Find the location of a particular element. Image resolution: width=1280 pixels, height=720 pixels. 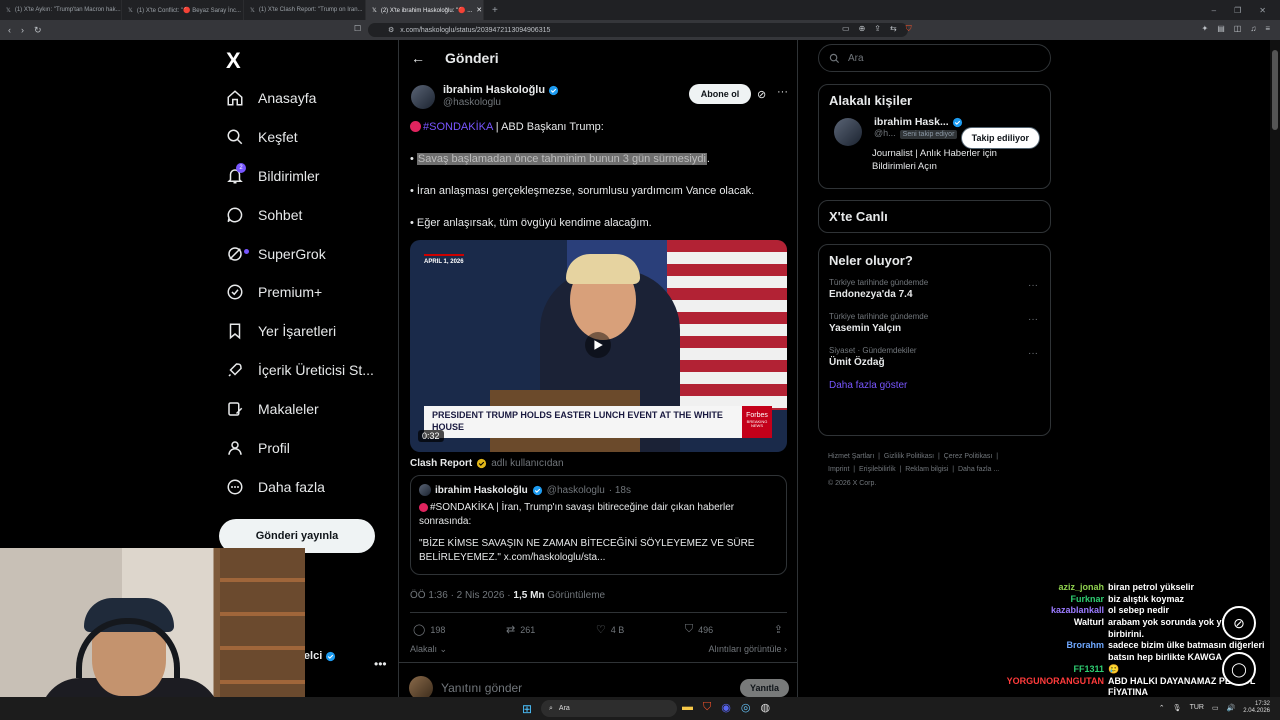

reply-input: Yanıtını gönder is located at coordinates (481, 688).